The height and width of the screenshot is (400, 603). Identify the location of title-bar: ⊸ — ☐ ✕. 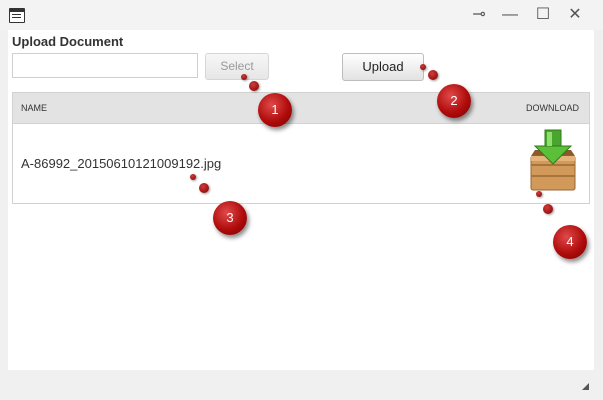
(301, 15).